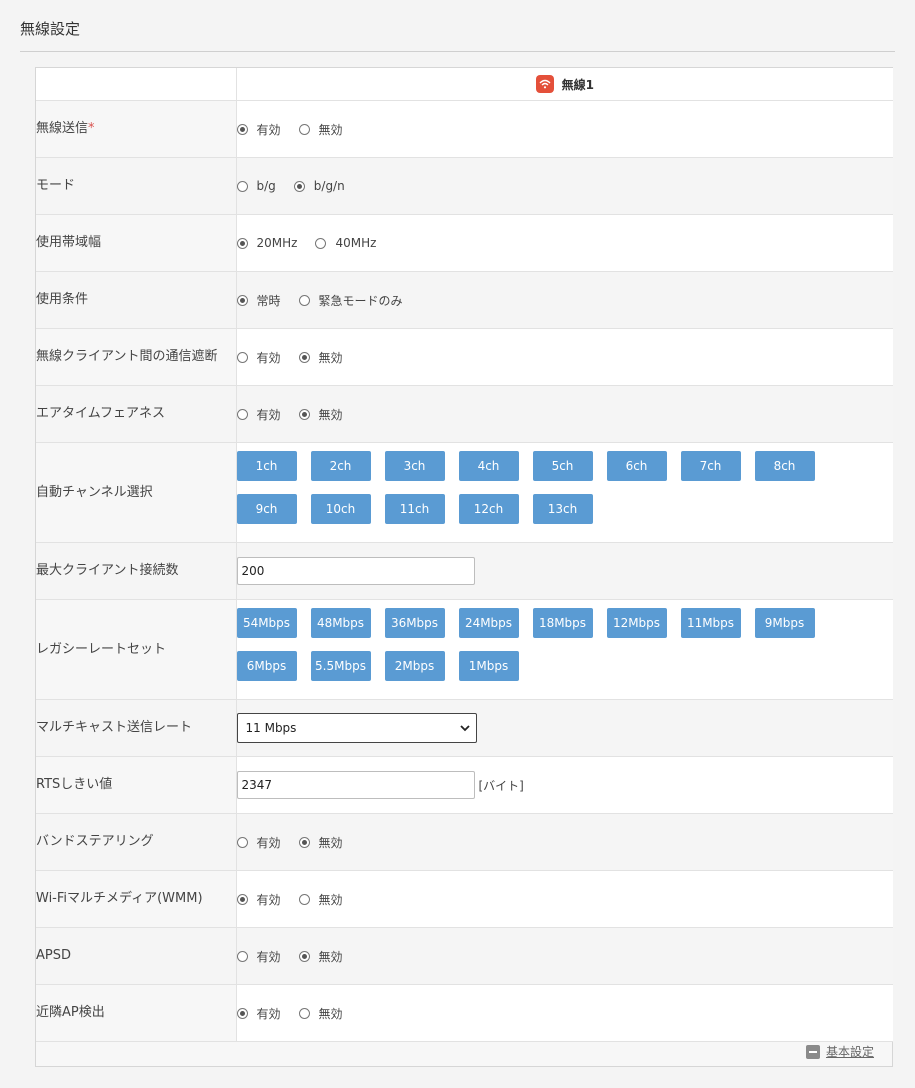  I want to click on row-tx: 無線送信* 有効 無効, so click(464, 129).